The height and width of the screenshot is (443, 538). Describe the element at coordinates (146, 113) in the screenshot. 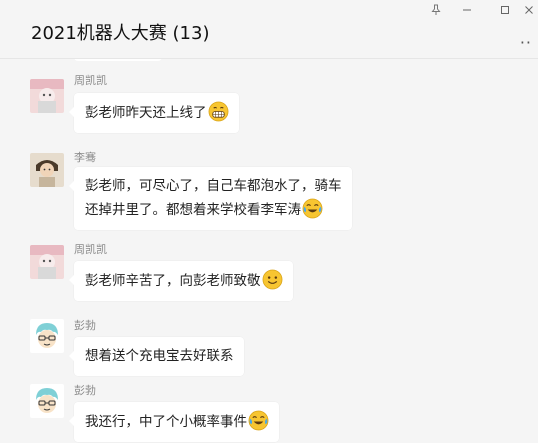

I see `message-text: 彭老师昨天还上线了` at that location.